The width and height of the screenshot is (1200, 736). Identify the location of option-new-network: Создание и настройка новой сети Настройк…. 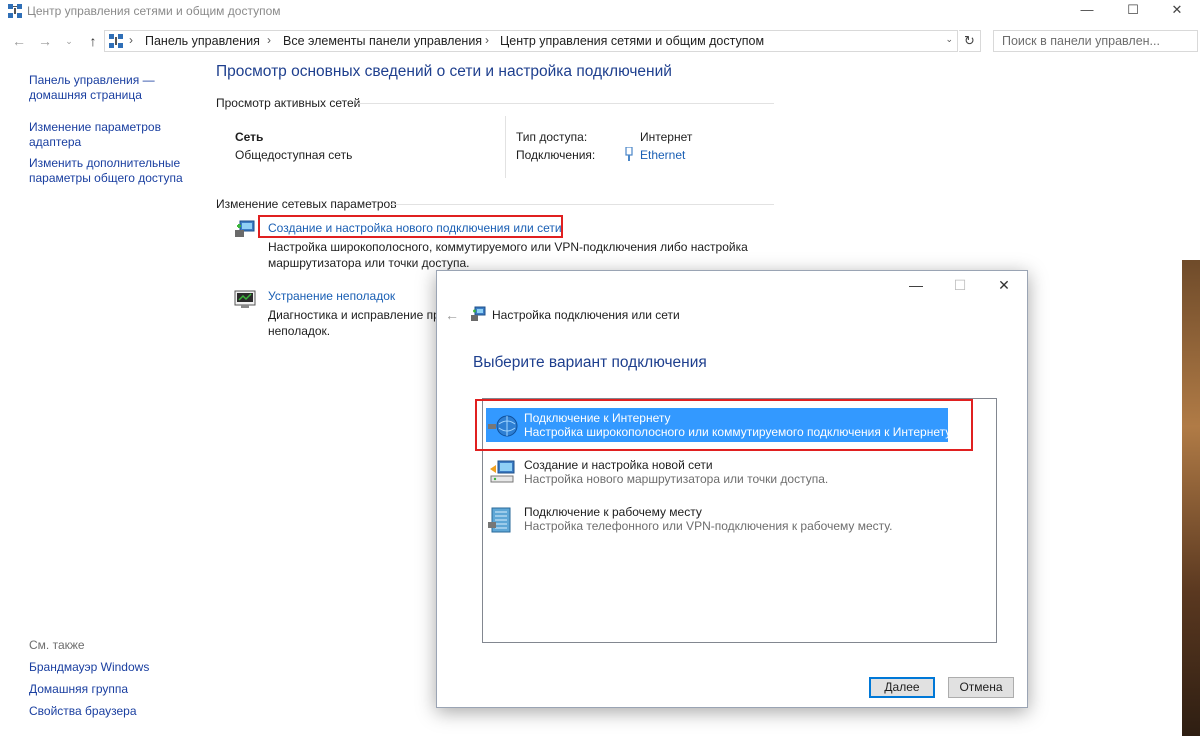
(717, 472).